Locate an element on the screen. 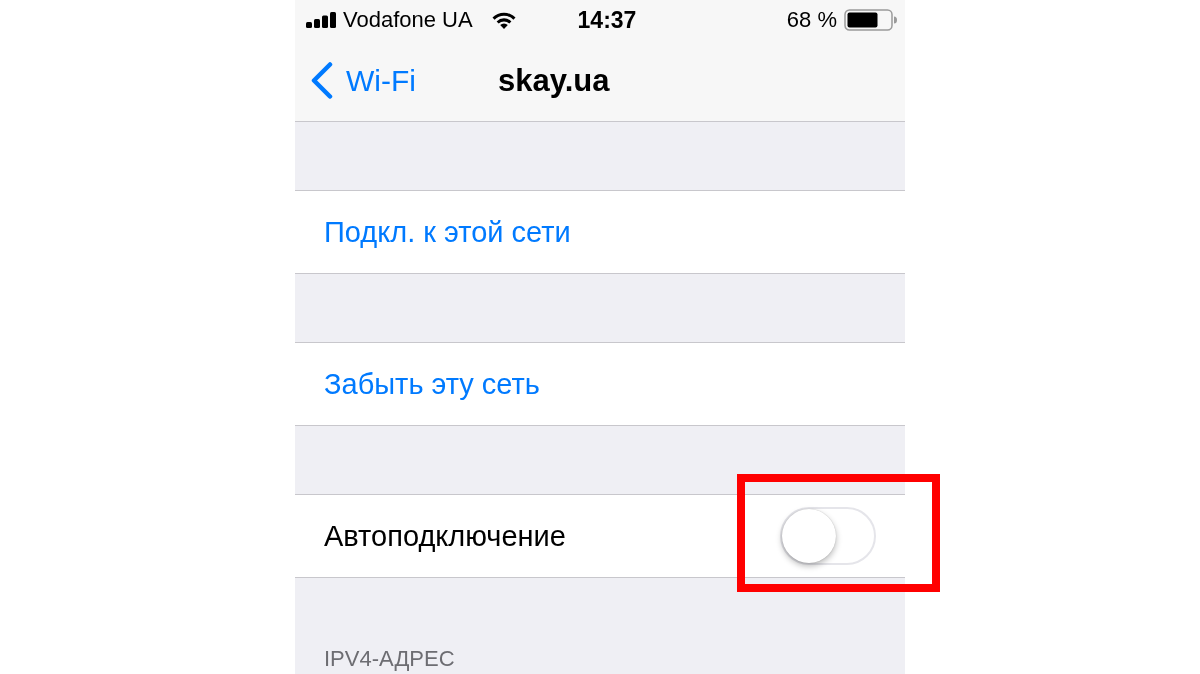  back-button: Wi-Fi is located at coordinates (363, 80).